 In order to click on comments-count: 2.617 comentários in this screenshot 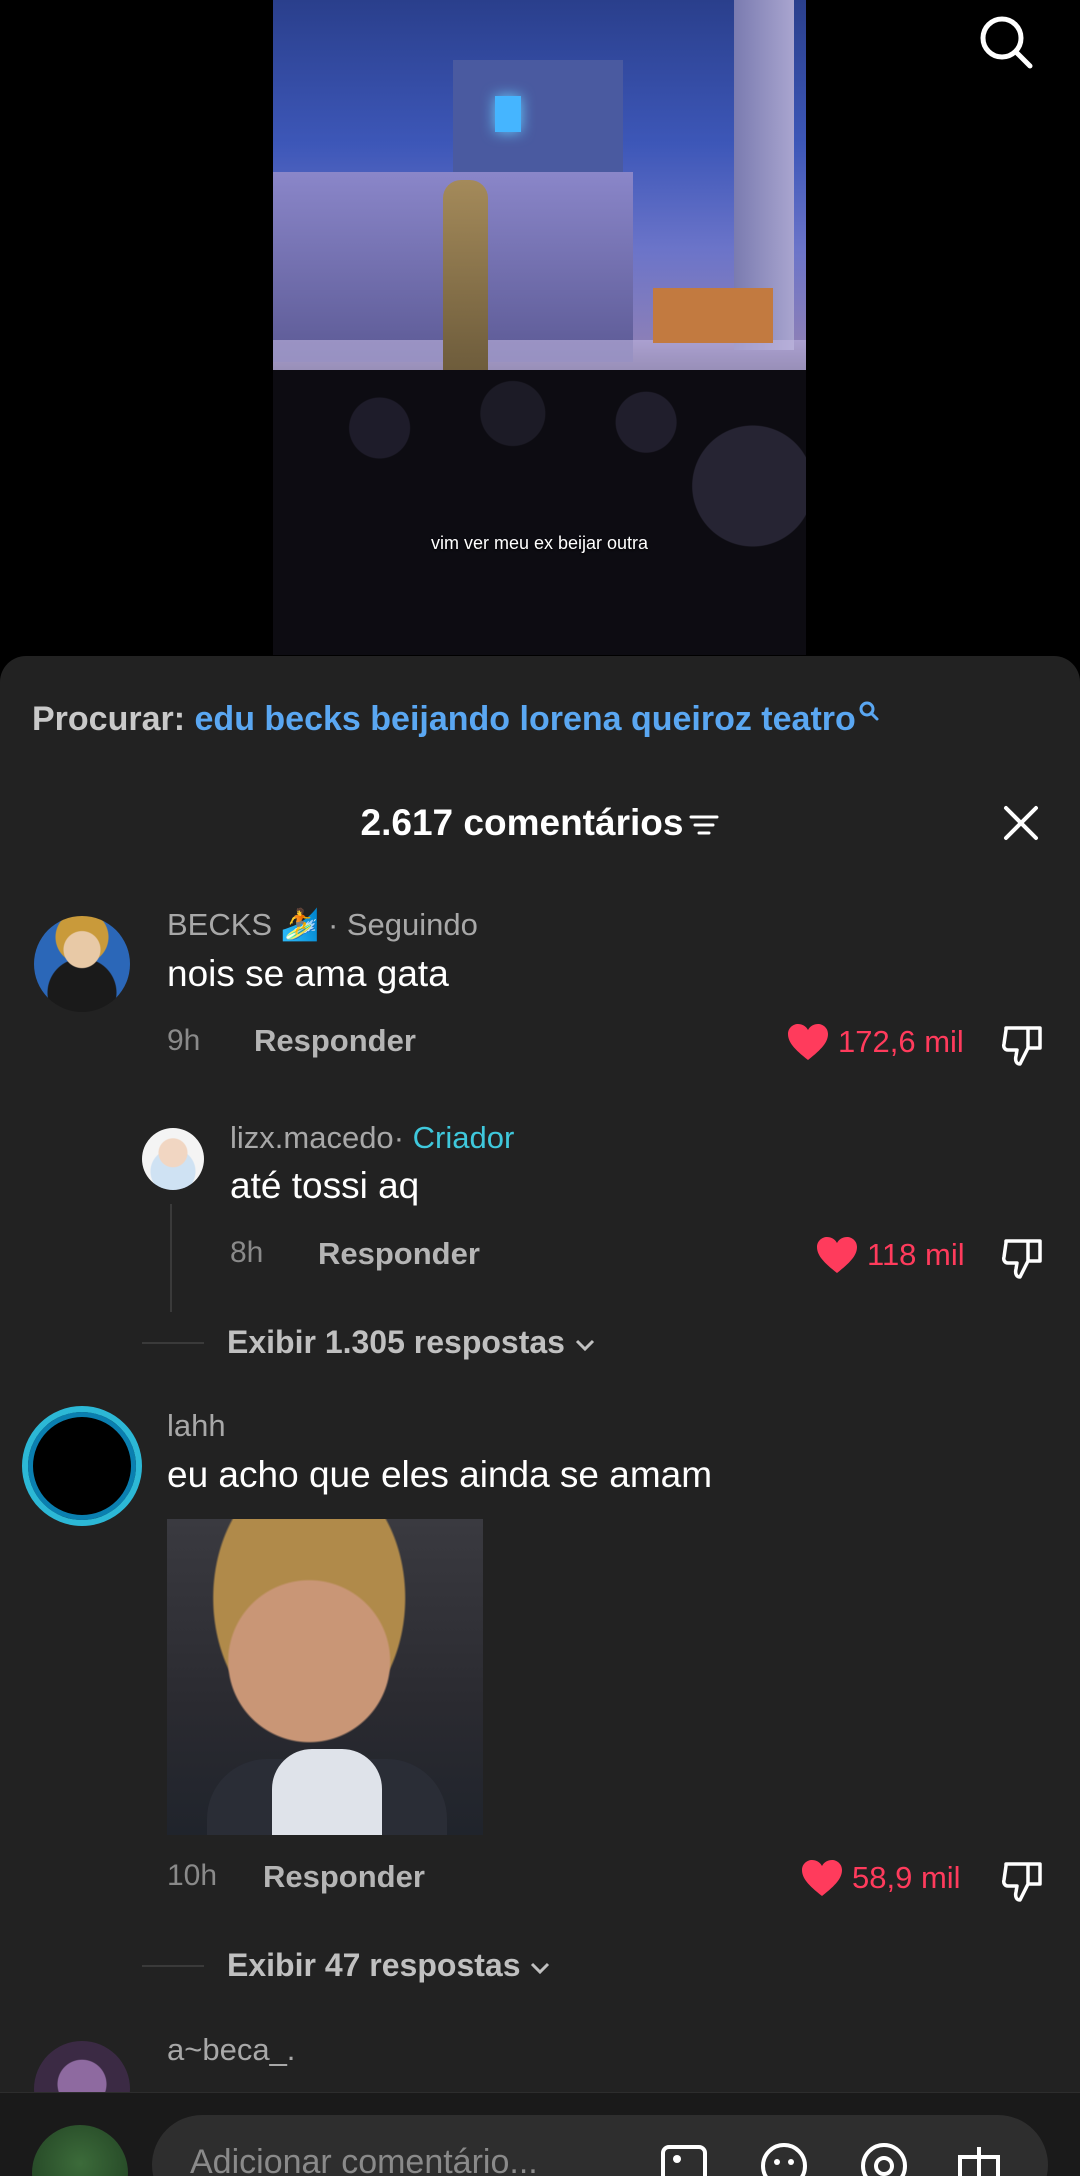, I will do `click(540, 823)`.